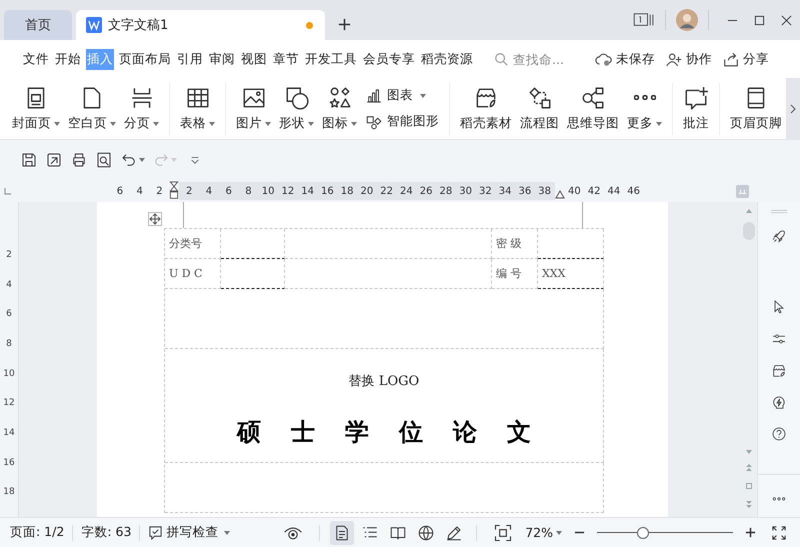 The height and width of the screenshot is (547, 800). What do you see at coordinates (696, 98) in the screenshot?
I see `comment-icon` at bounding box center [696, 98].